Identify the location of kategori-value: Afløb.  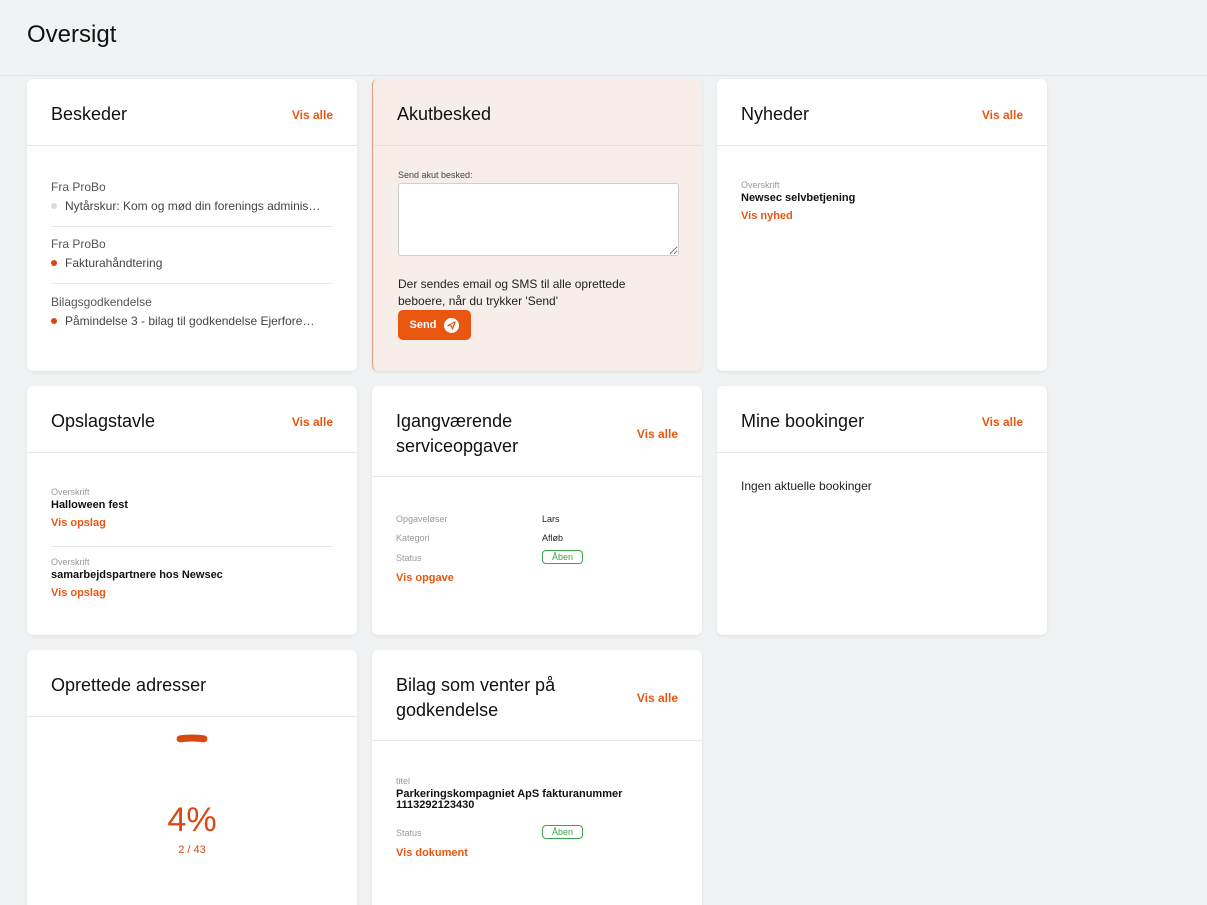
(553, 538).